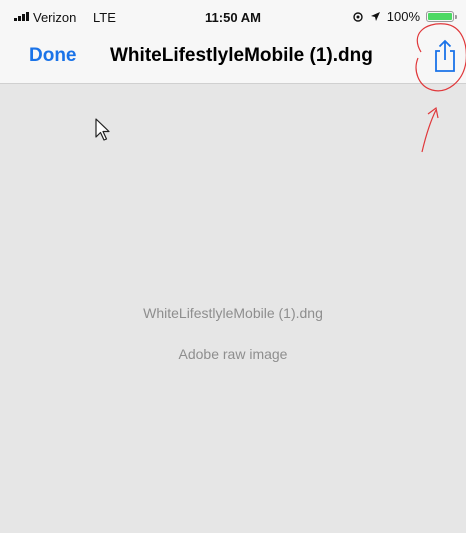 The width and height of the screenshot is (466, 533). I want to click on share-icon, so click(445, 55).